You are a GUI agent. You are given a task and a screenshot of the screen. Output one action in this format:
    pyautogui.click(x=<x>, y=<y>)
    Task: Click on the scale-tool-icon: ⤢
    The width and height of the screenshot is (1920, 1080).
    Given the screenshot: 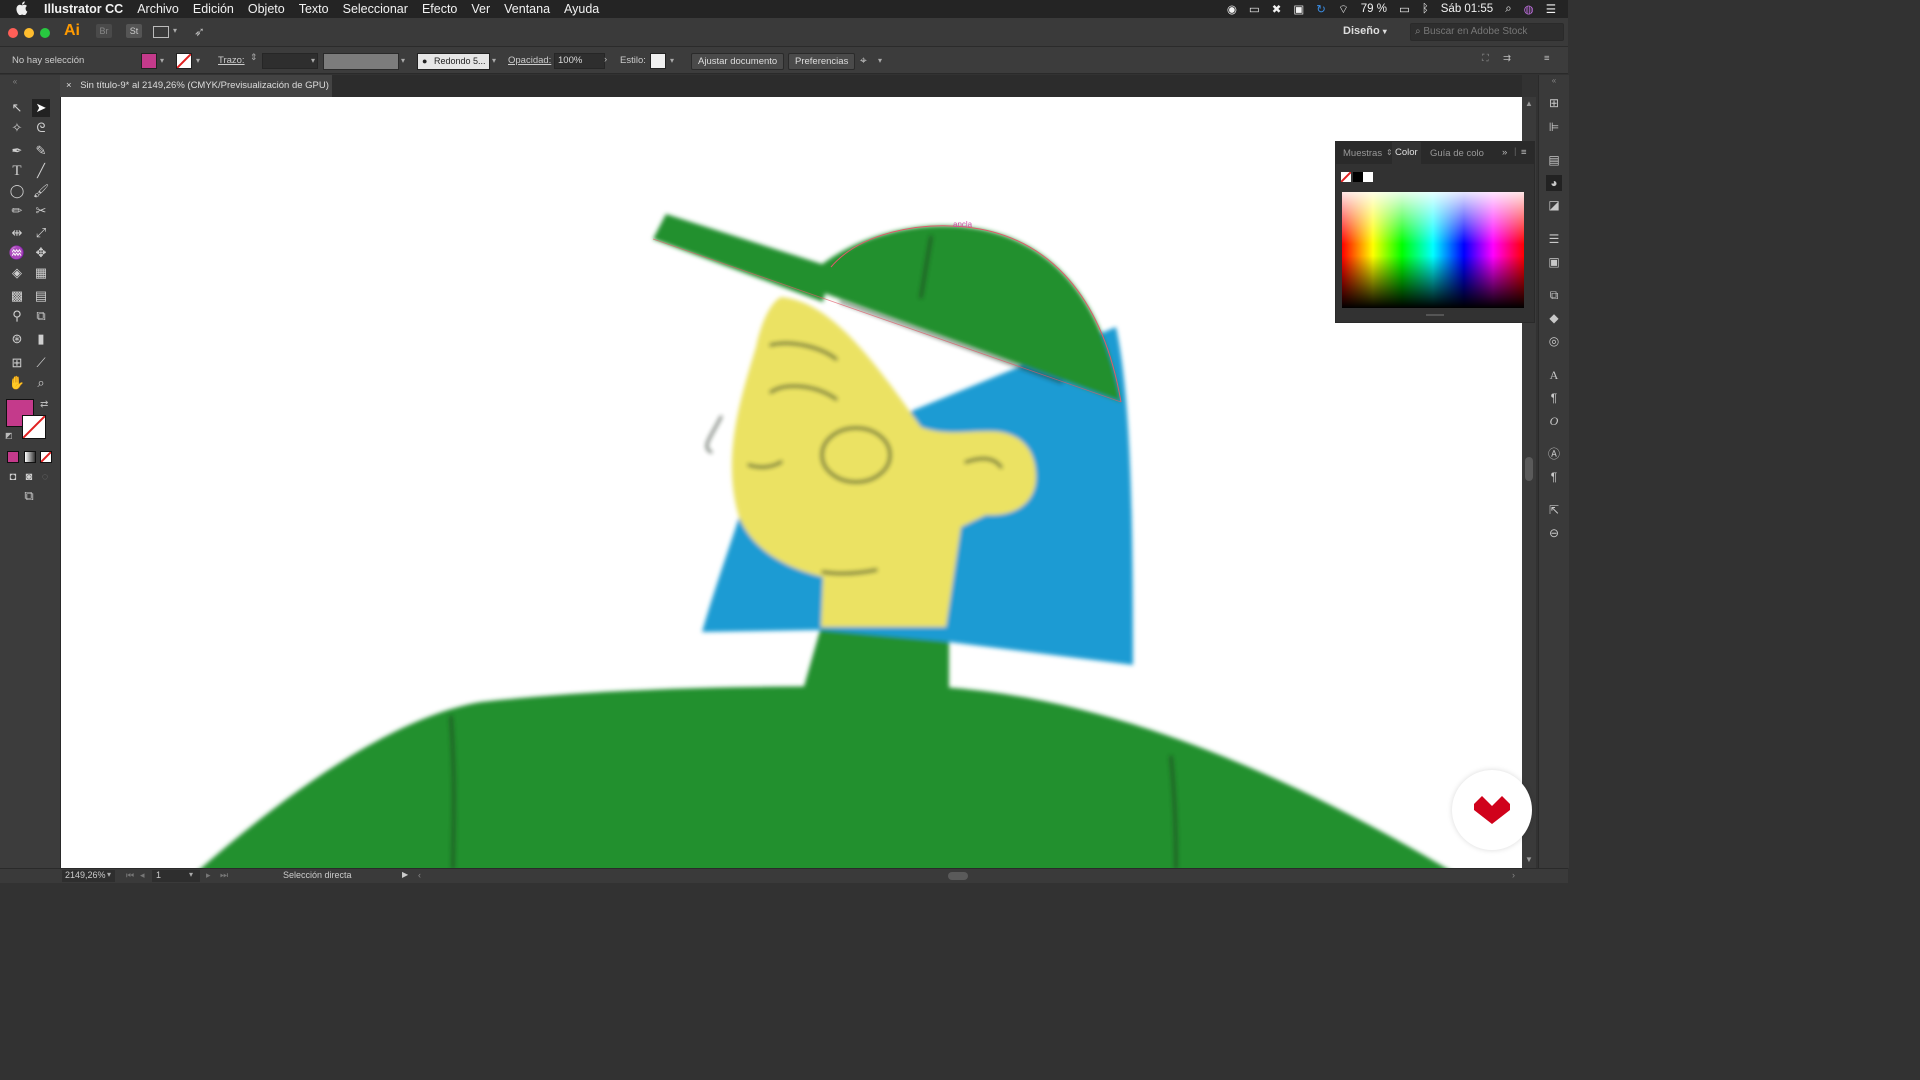 What is the action you would take?
    pyautogui.click(x=41, y=233)
    